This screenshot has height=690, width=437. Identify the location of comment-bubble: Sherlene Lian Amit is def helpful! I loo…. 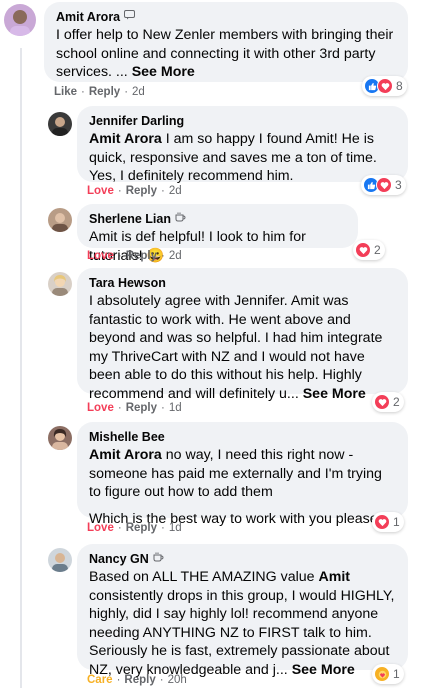
(217, 234).